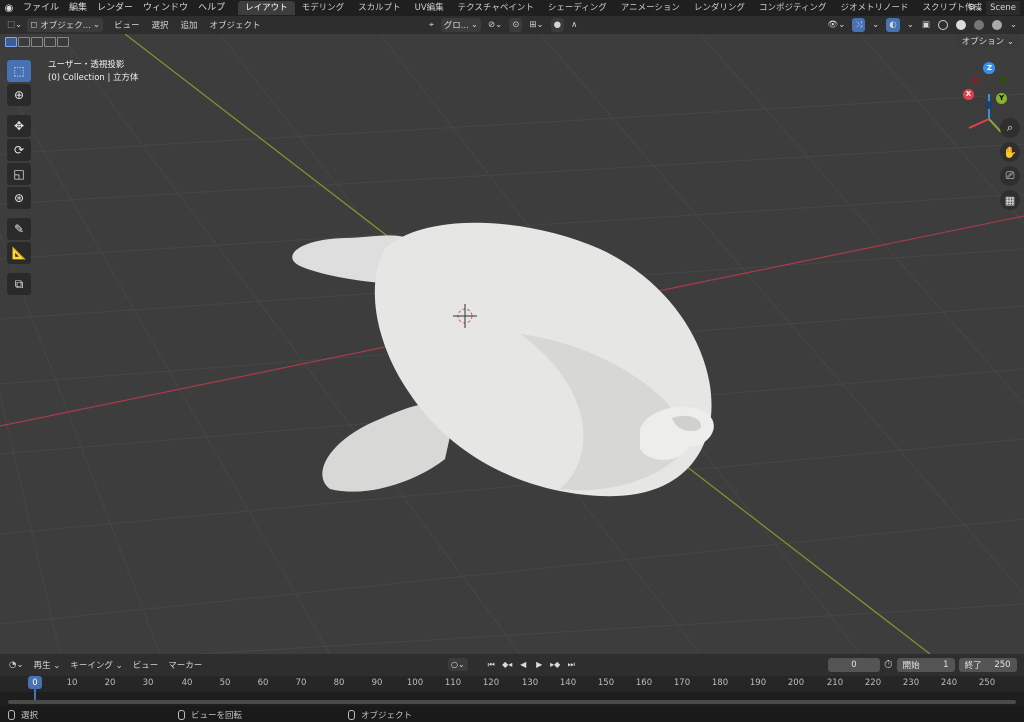 This screenshot has width=1024, height=722. Describe the element at coordinates (555, 664) in the screenshot. I see `next-keyframe-icon: ▸◆` at that location.